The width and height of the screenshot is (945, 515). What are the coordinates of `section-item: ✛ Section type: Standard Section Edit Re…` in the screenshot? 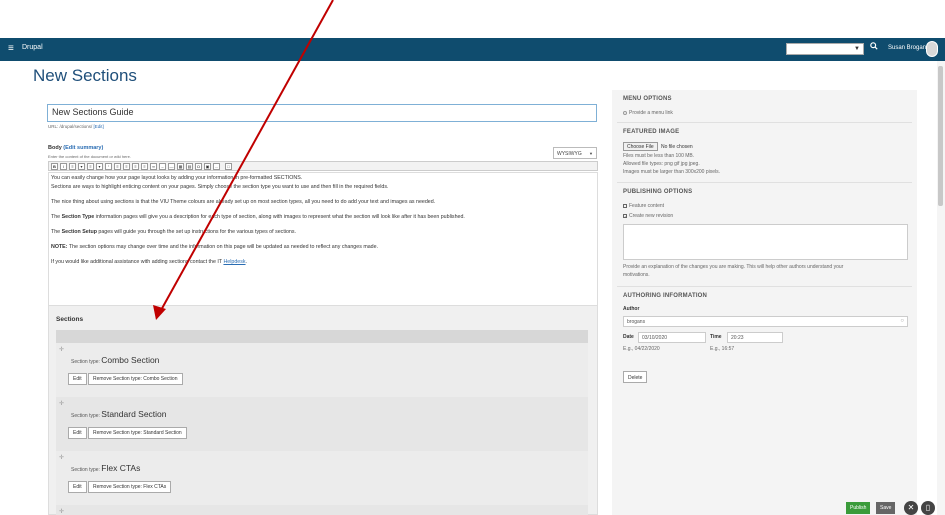 It's located at (322, 424).